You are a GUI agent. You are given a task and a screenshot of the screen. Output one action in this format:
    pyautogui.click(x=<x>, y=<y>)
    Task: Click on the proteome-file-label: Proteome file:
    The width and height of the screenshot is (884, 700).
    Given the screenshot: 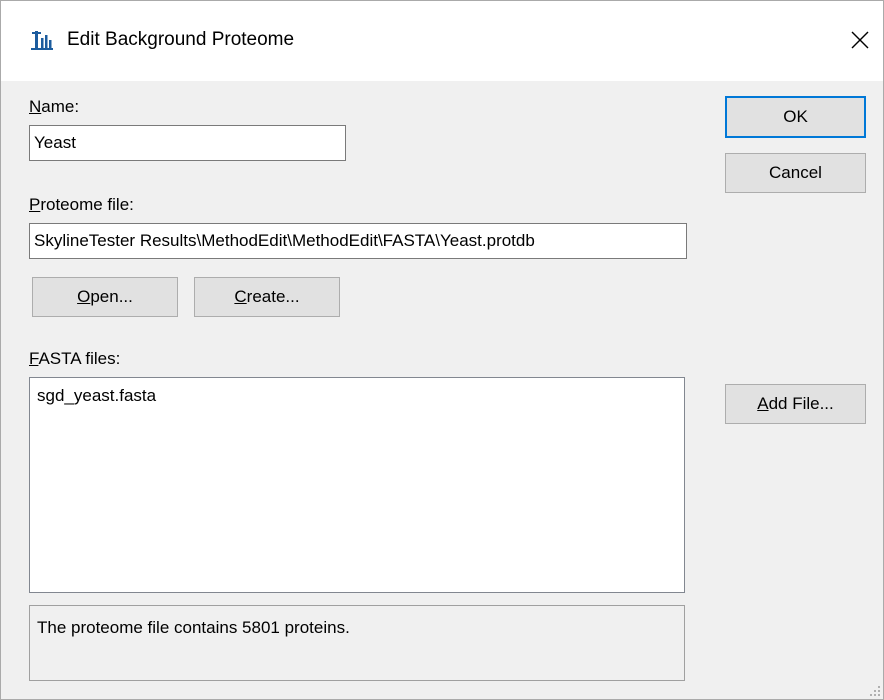 What is the action you would take?
    pyautogui.click(x=81, y=204)
    